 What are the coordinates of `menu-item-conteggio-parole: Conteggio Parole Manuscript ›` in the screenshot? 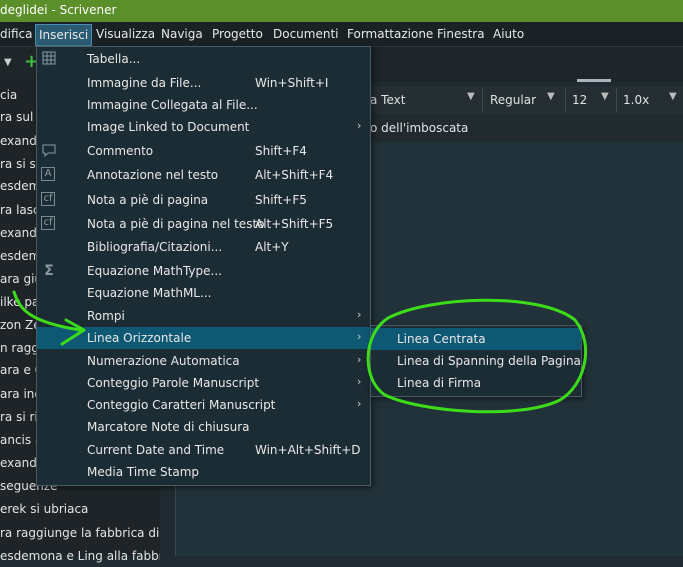 It's located at (203, 383).